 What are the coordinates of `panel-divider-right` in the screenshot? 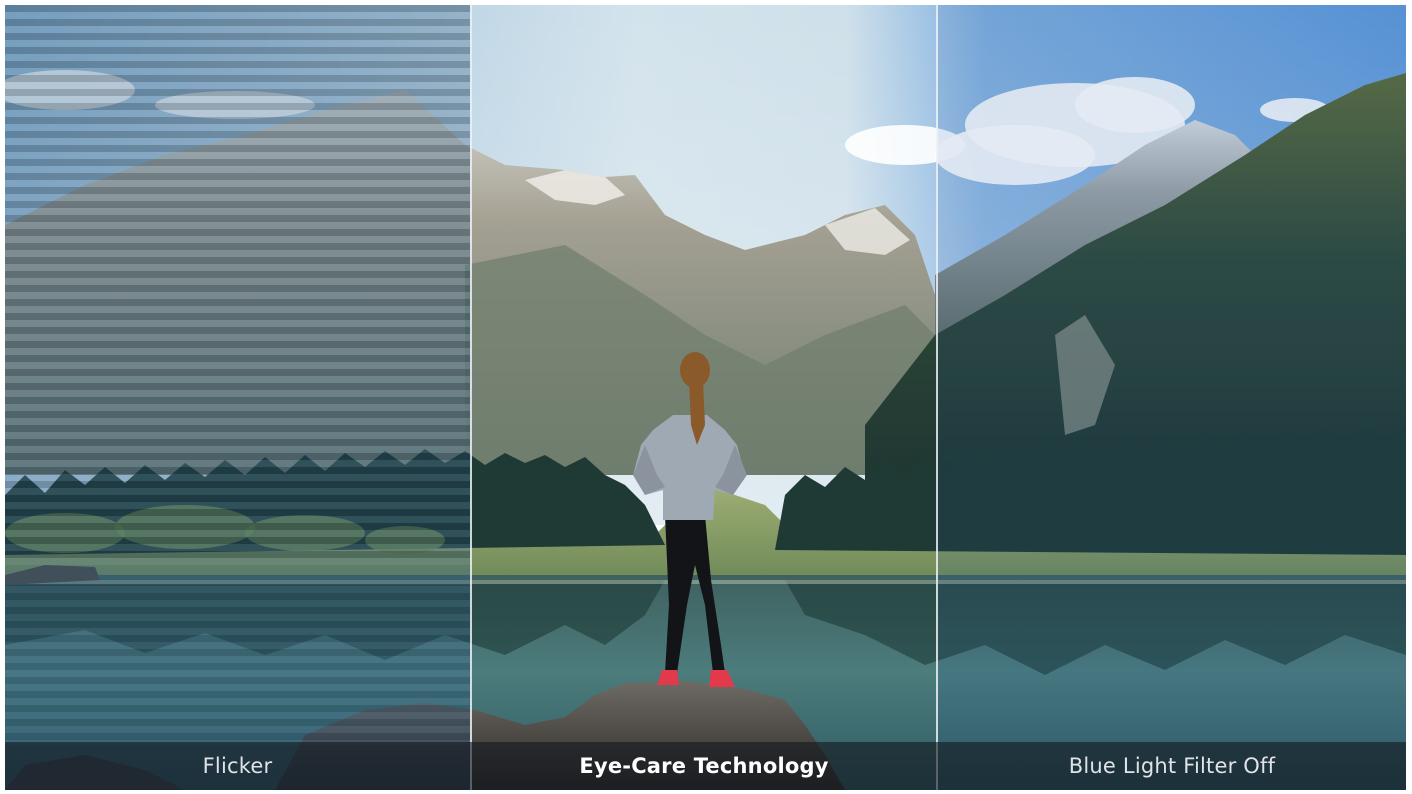 It's located at (937, 397).